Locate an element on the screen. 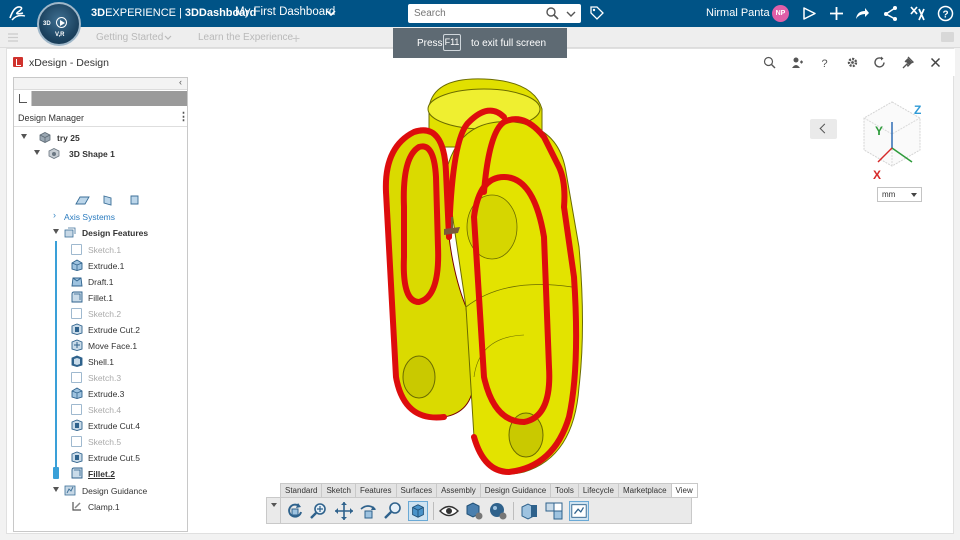  tree-node-sketch-3: Sketch.3 is located at coordinates (126, 378).